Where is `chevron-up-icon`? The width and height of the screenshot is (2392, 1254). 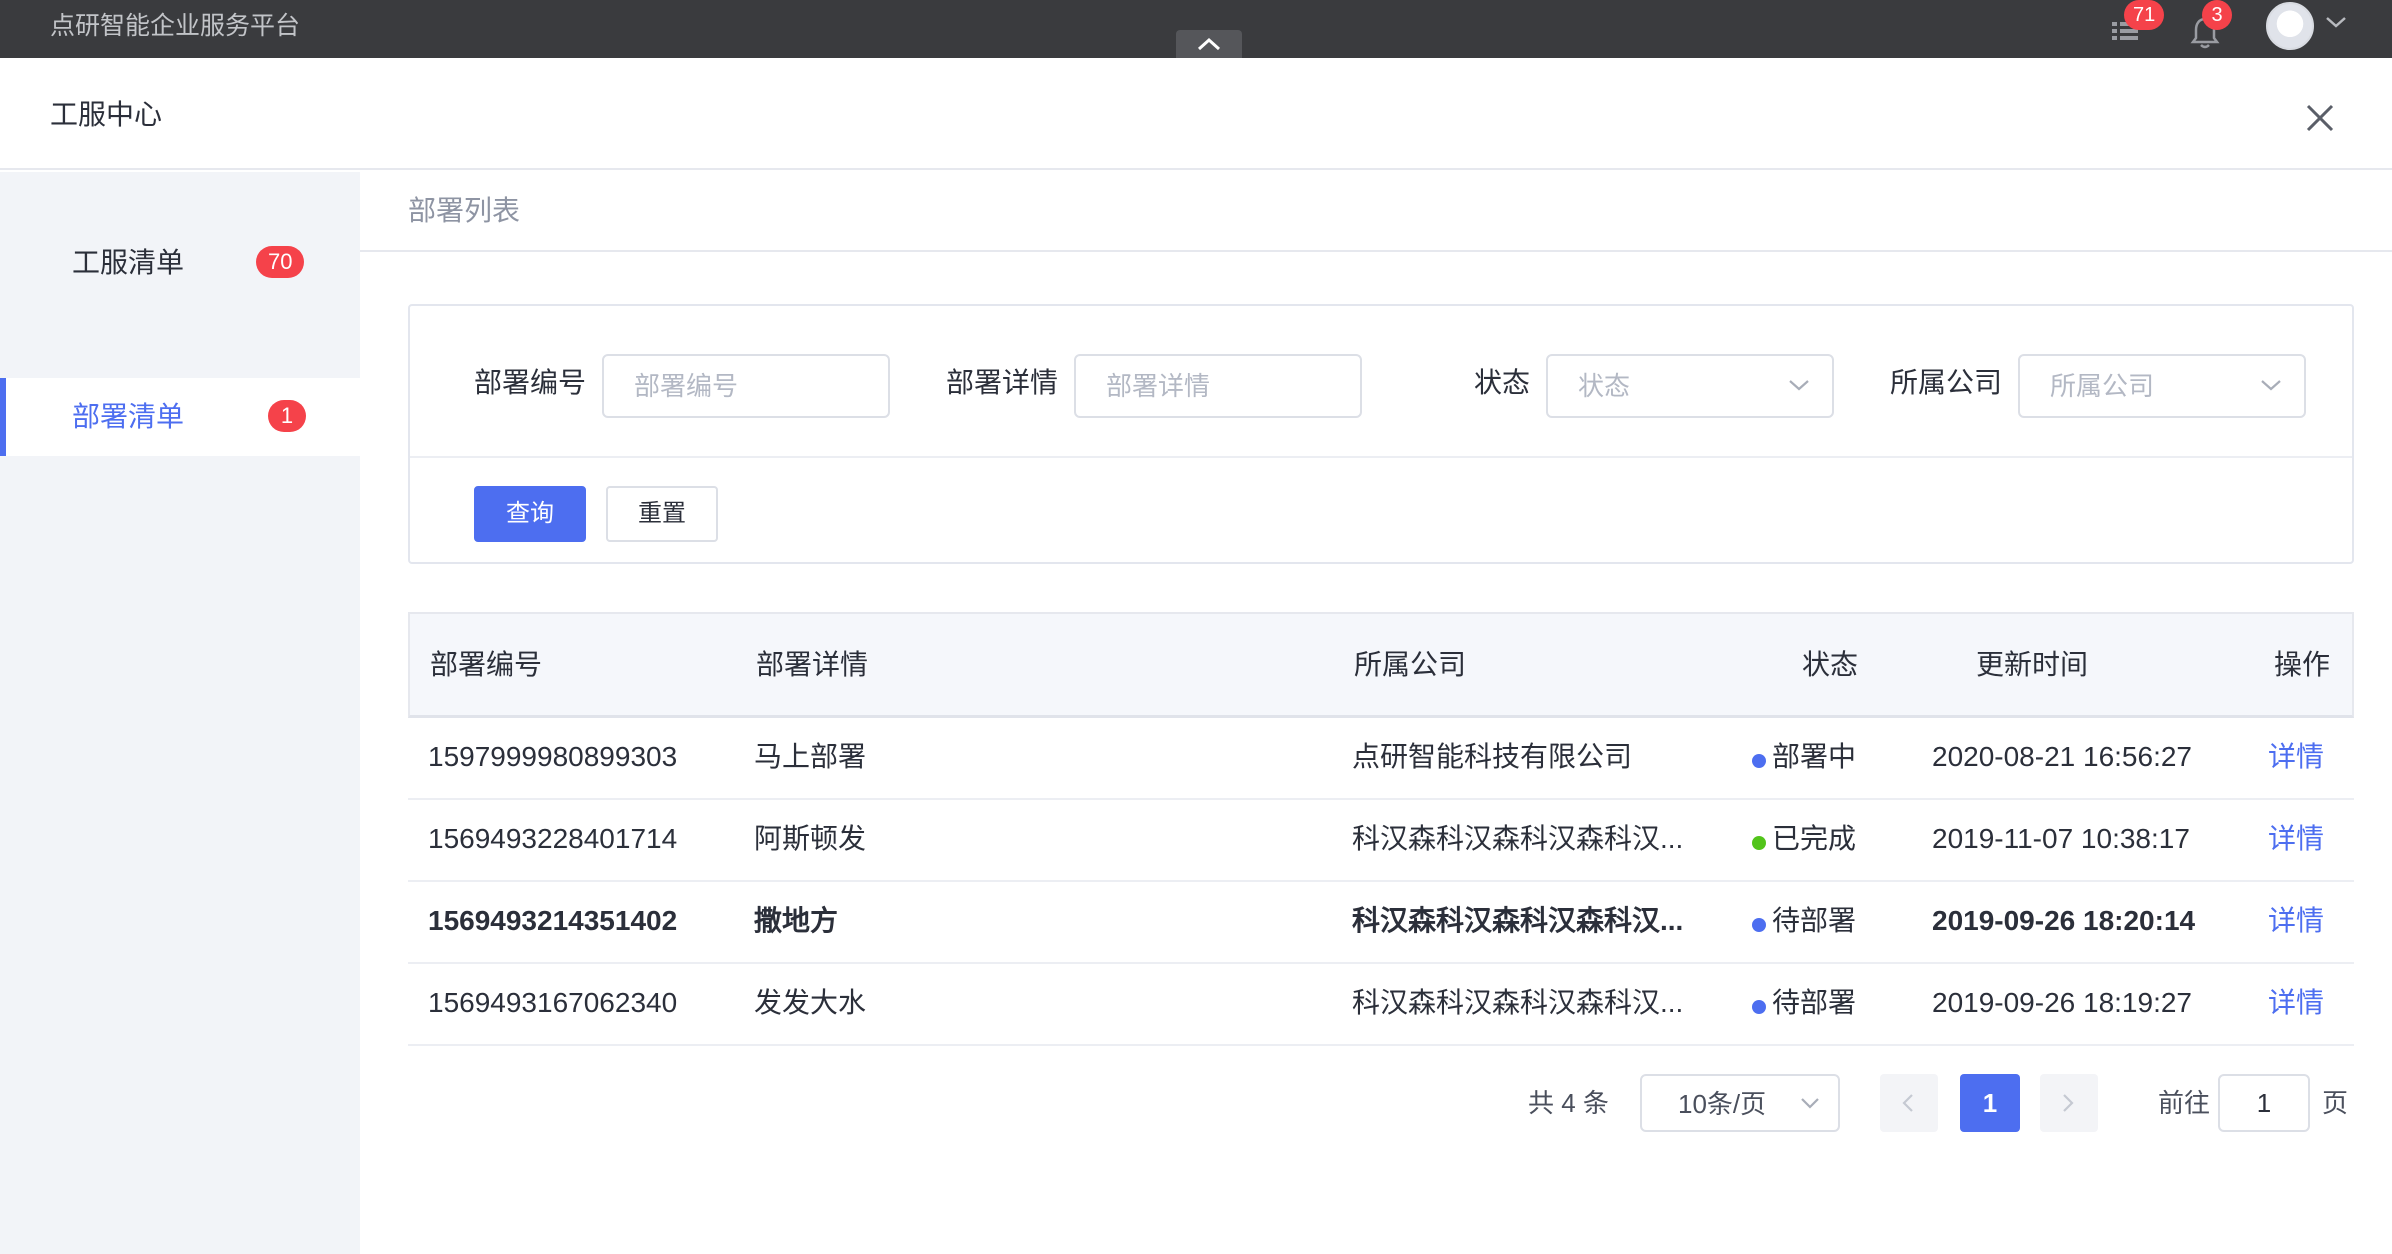
chevron-up-icon is located at coordinates (1209, 44).